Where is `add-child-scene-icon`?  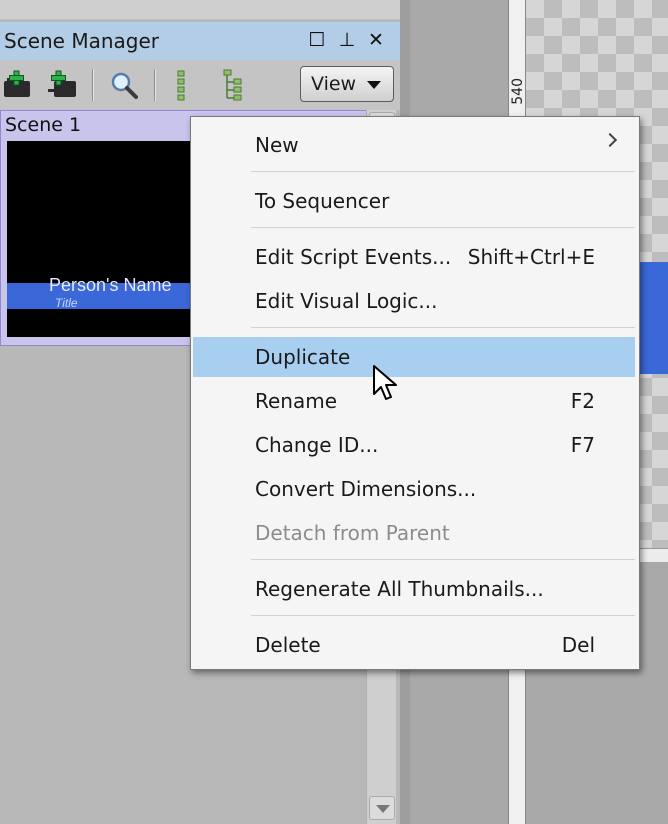 add-child-scene-icon is located at coordinates (62, 85).